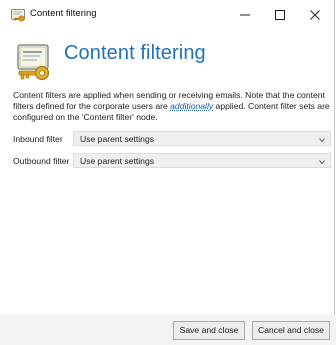 The height and width of the screenshot is (345, 336). What do you see at coordinates (315, 15) in the screenshot?
I see `close-icon` at bounding box center [315, 15].